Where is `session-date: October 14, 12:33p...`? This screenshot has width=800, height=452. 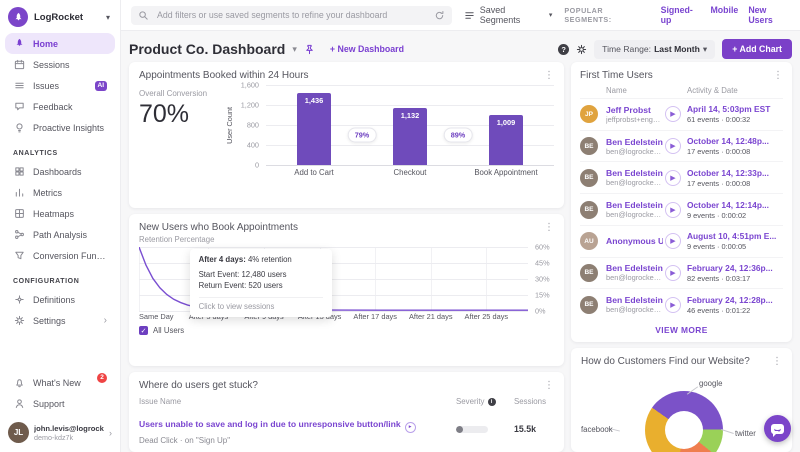 session-date: October 14, 12:33p... is located at coordinates (735, 173).